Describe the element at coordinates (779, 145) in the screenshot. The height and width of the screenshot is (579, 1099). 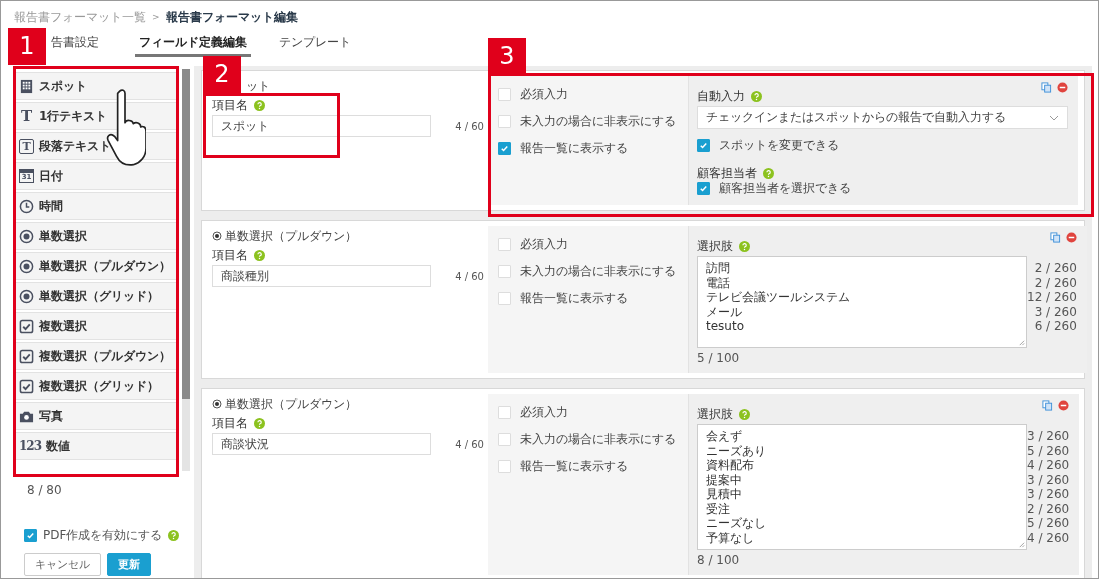
I see `checkbox-label: スポットを変更できる` at that location.